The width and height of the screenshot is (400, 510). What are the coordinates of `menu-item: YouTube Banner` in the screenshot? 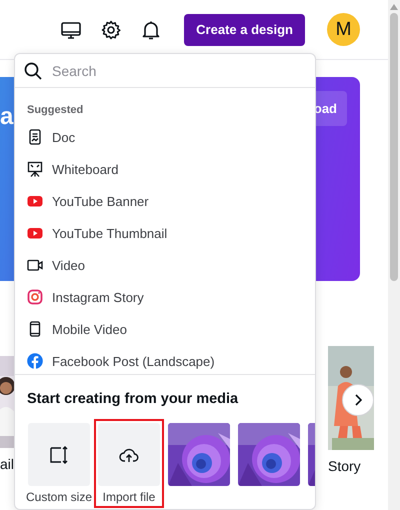 It's located at (165, 201).